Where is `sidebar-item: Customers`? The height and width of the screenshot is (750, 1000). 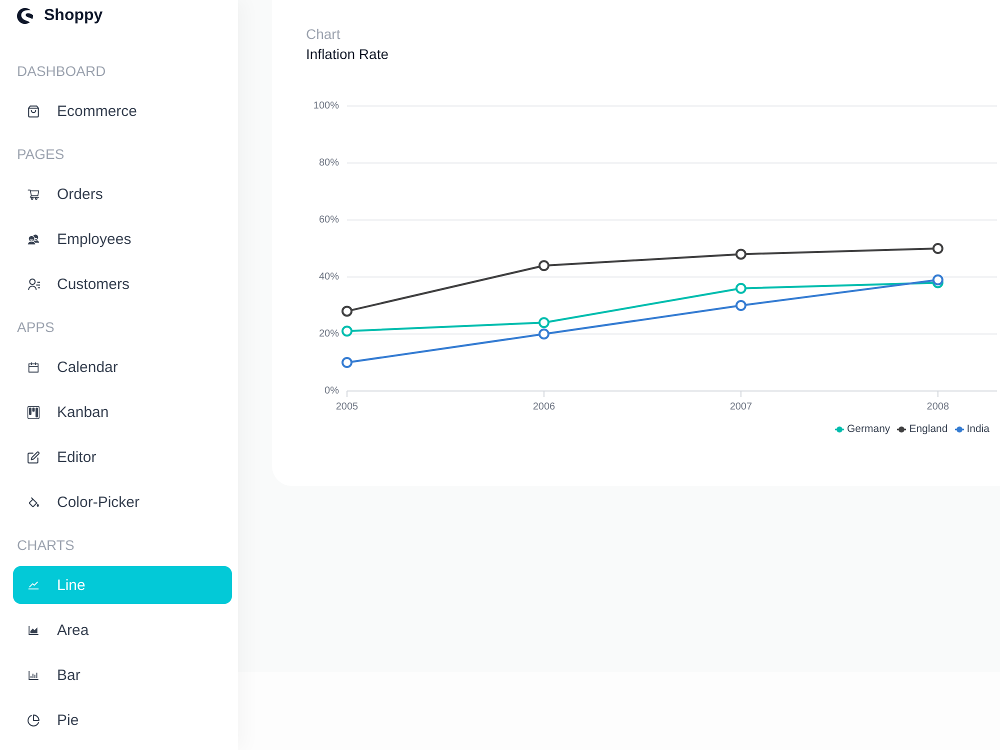
sidebar-item: Customers is located at coordinates (122, 284).